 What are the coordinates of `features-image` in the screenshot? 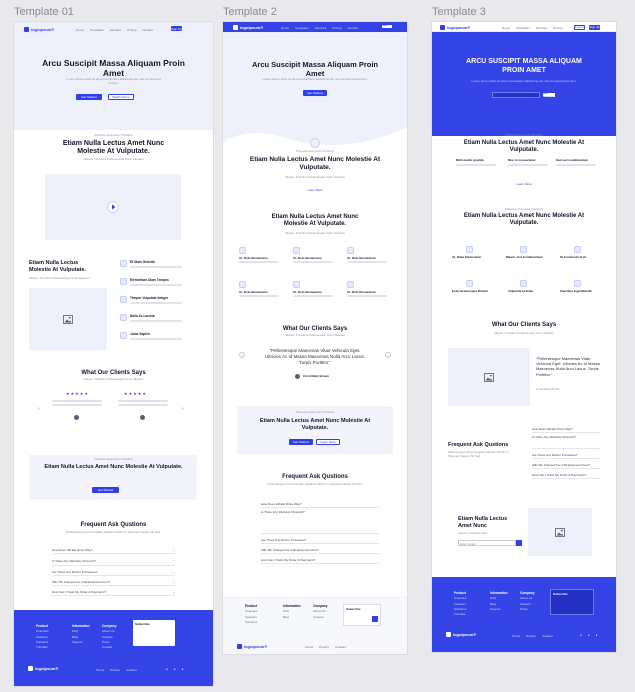 It's located at (68, 319).